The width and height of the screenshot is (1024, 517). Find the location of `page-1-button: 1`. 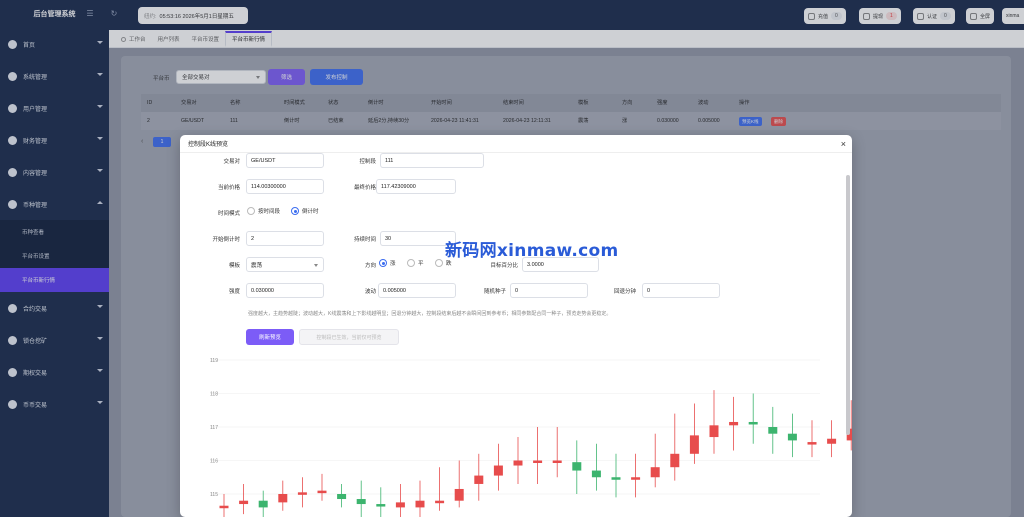

page-1-button: 1 is located at coordinates (162, 142).